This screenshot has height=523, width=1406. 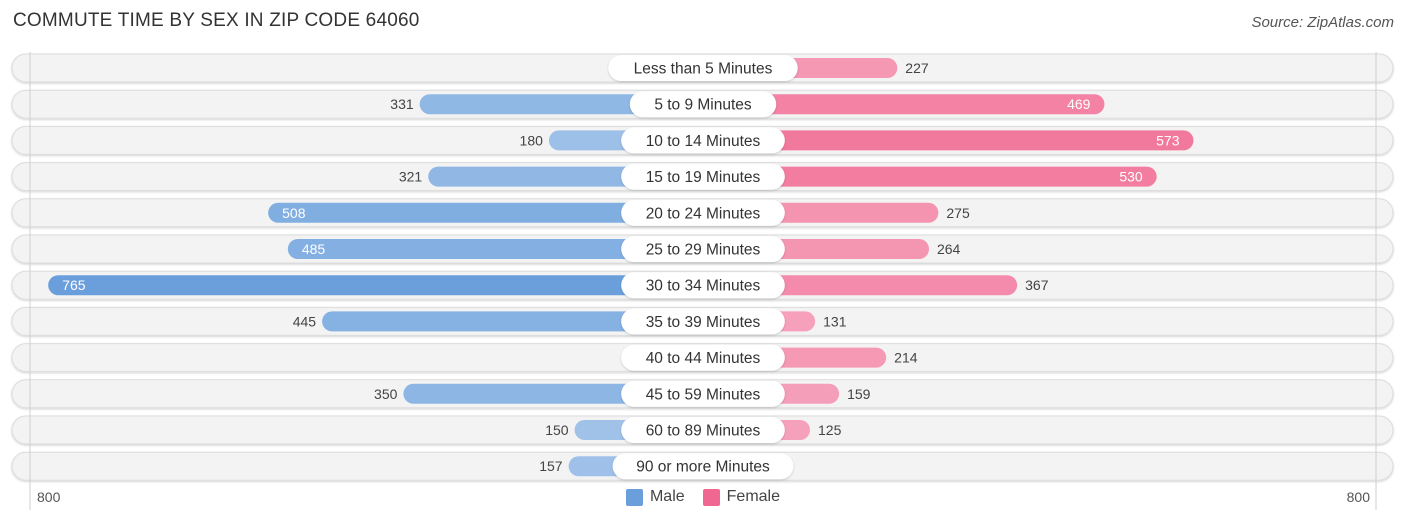 I want to click on category-label: 90 or more Minutes, so click(x=703, y=467).